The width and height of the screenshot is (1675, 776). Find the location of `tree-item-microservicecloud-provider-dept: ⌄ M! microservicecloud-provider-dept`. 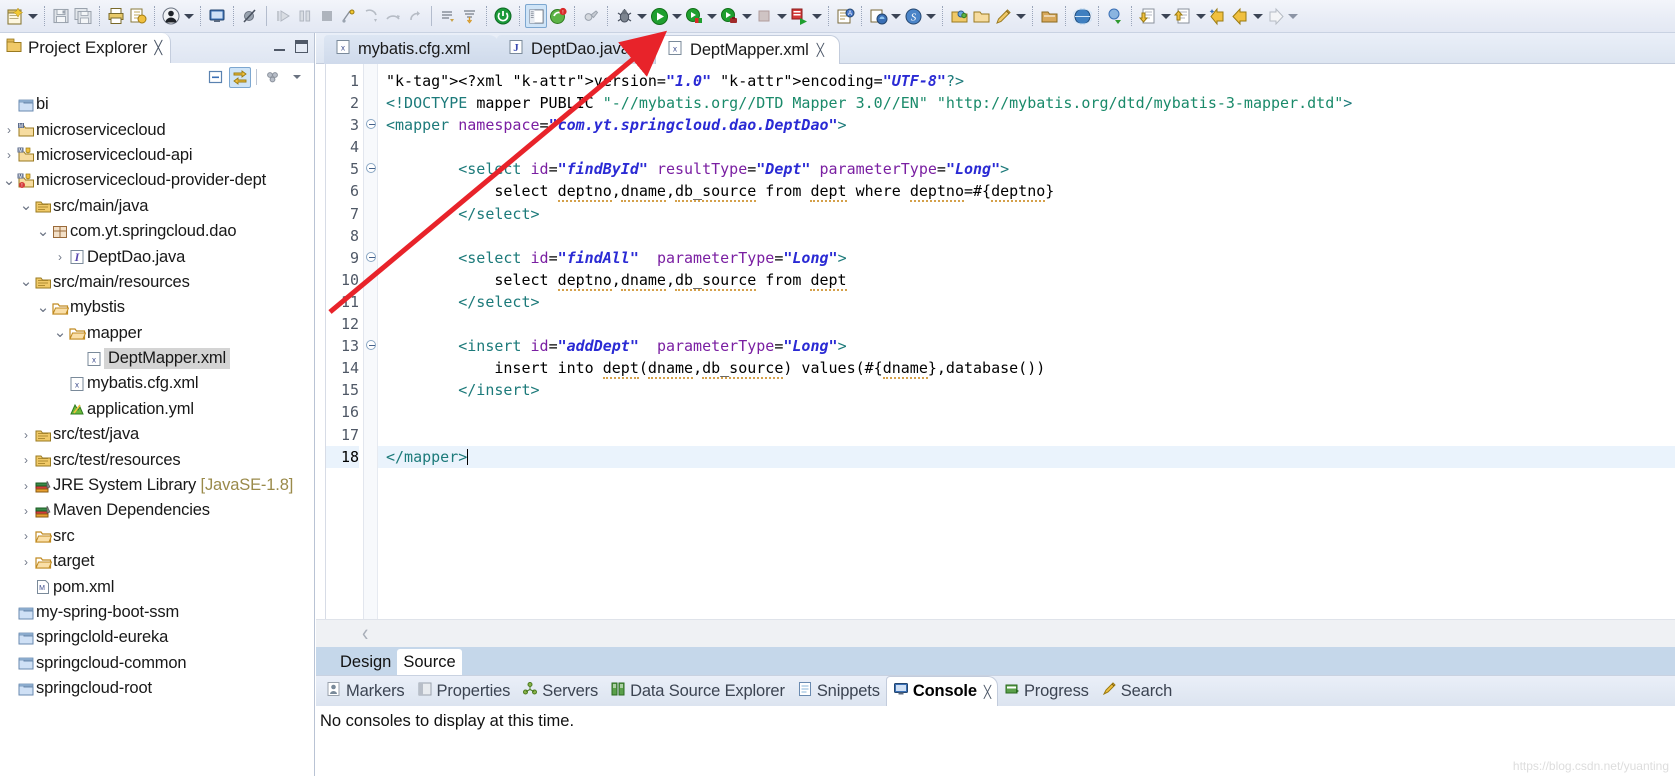

tree-item-microservicecloud-provider-dept: ⌄ M! microservicecloud-provider-dept is located at coordinates (157, 180).